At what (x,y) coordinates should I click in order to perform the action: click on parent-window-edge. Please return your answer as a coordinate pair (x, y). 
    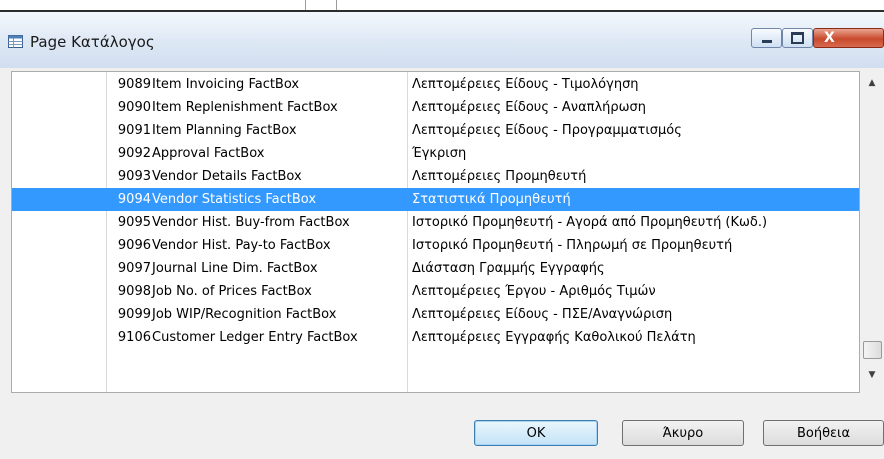
    Looking at the image, I should click on (321, 5).